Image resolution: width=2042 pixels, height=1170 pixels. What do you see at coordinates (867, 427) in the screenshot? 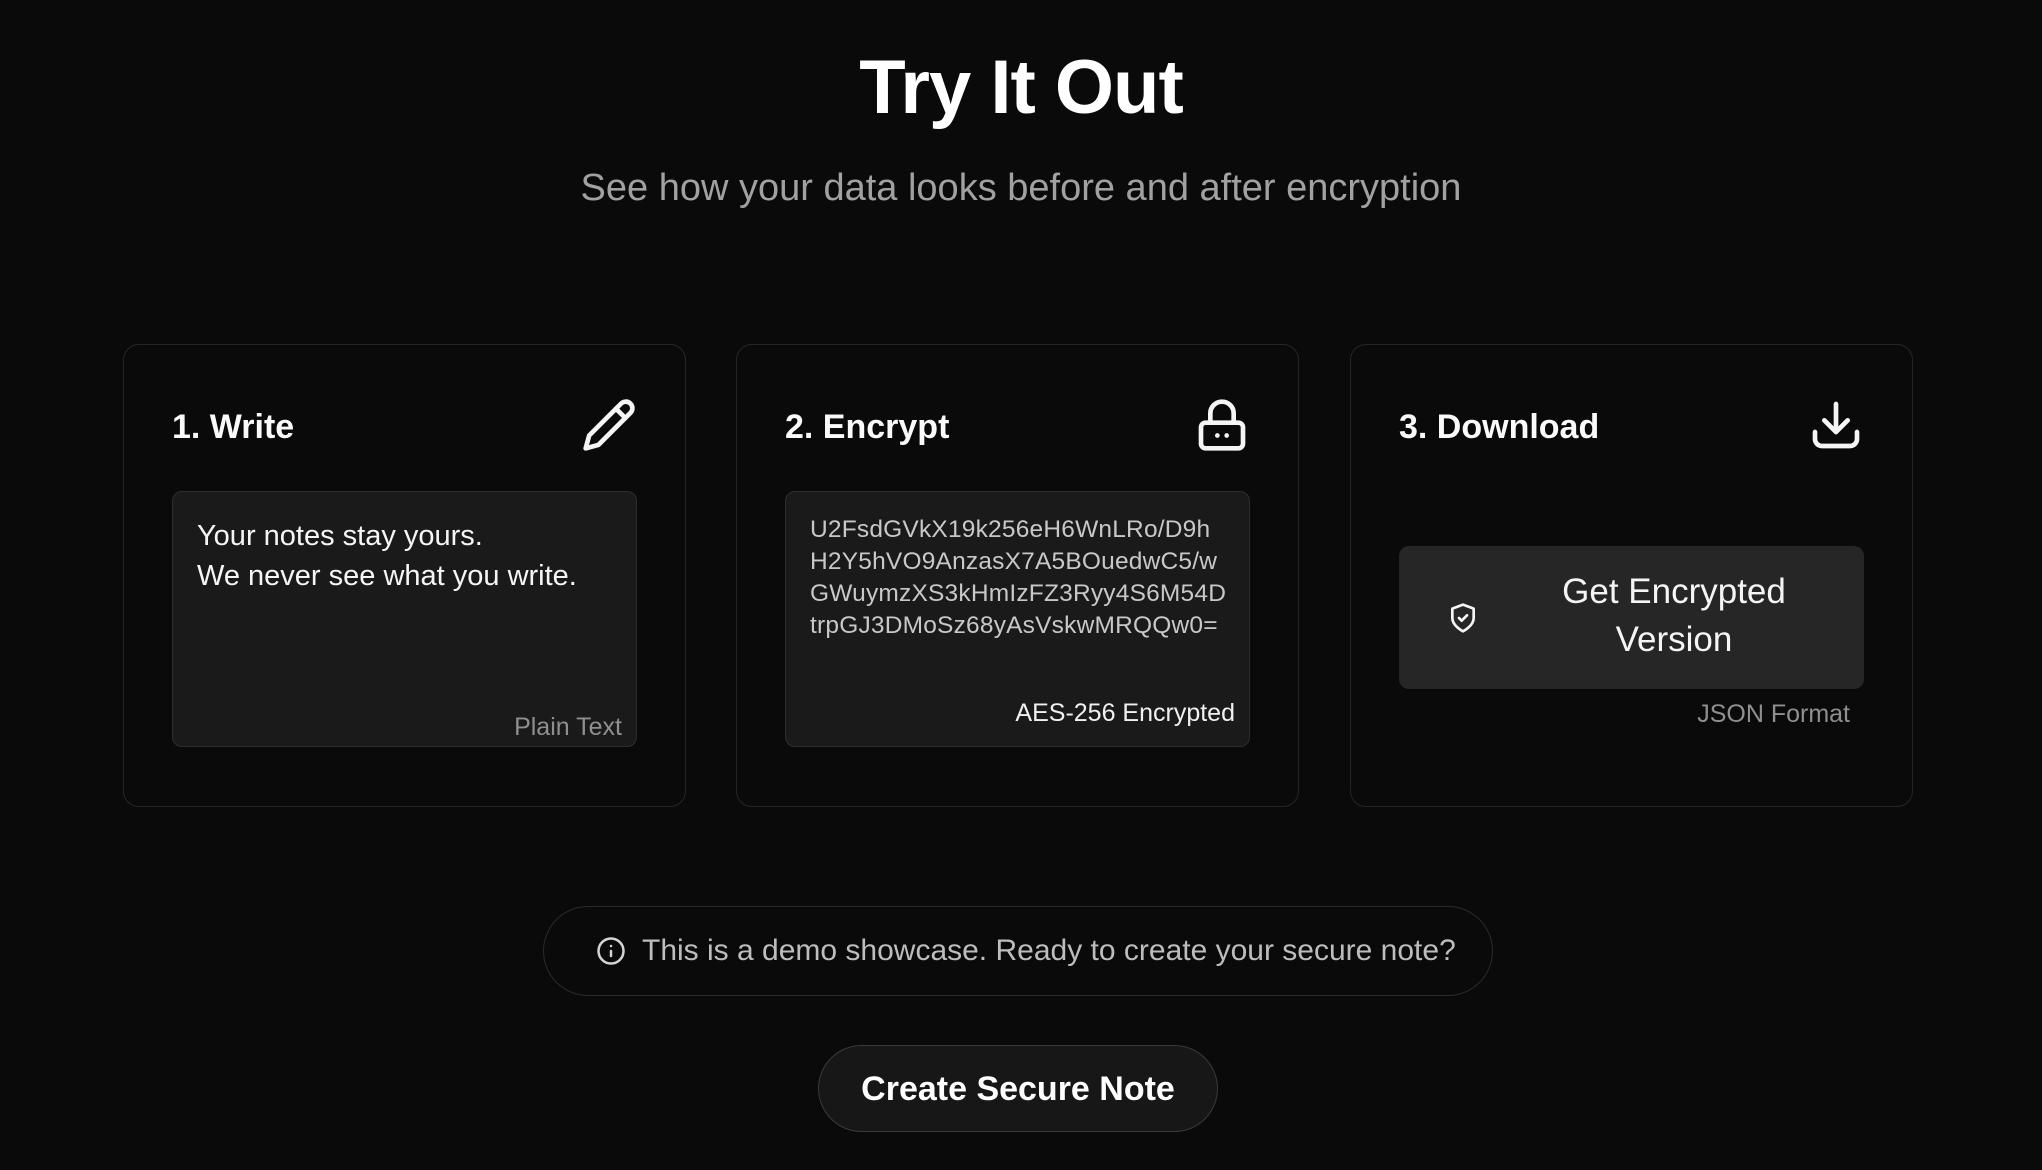
I see `encrypt-step-title: 2. Encrypt` at bounding box center [867, 427].